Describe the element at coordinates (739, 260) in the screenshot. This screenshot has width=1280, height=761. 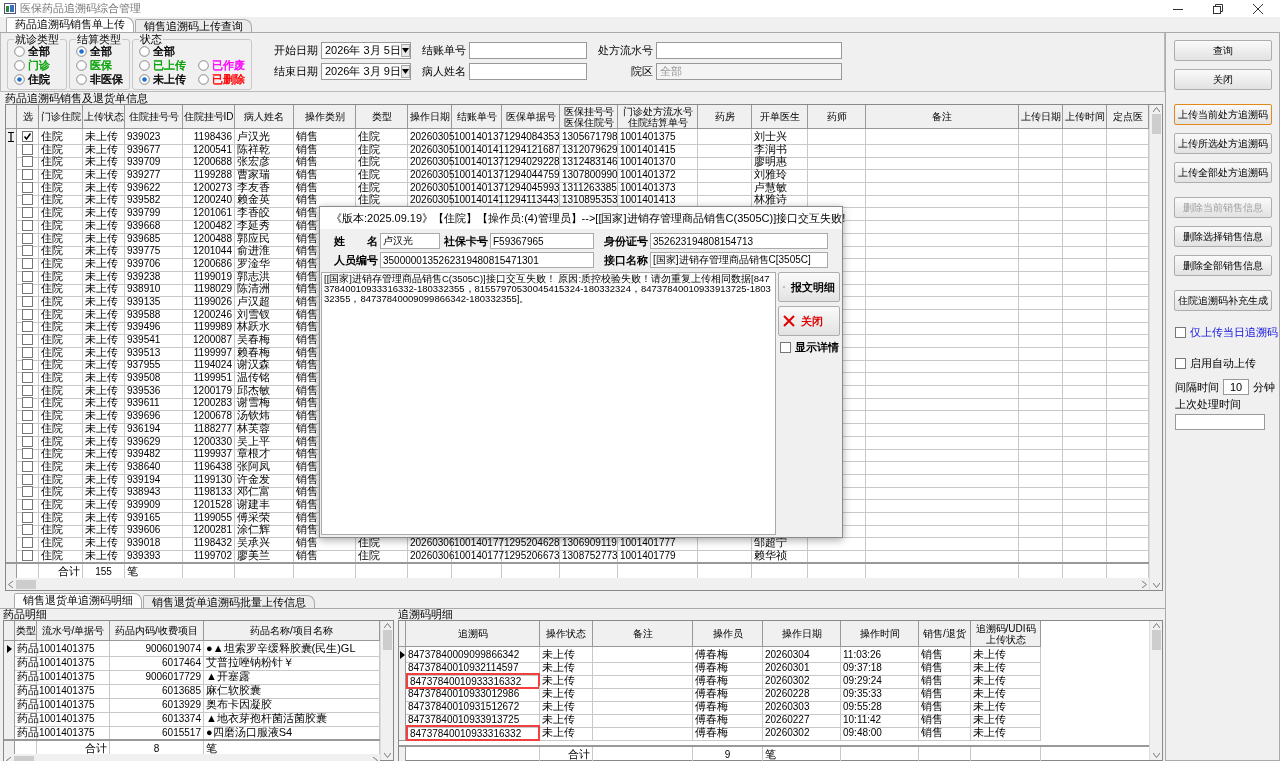
I see `text-field: [国家]进销存管理商品销售C[3505C]` at that location.